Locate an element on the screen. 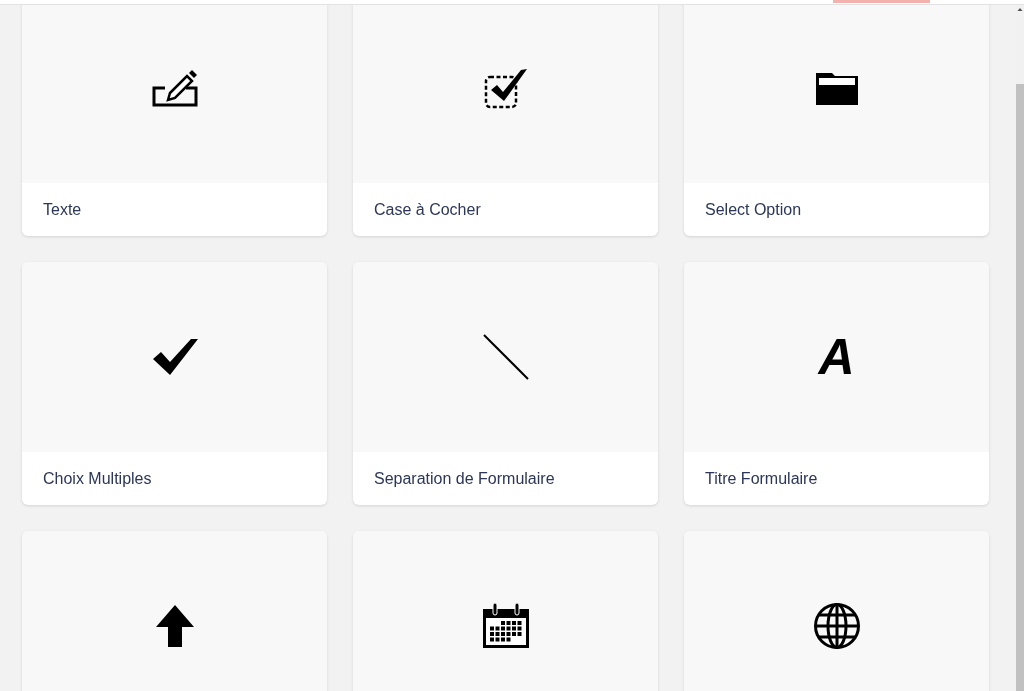  tile-label: Case à Cocher is located at coordinates (427, 209).